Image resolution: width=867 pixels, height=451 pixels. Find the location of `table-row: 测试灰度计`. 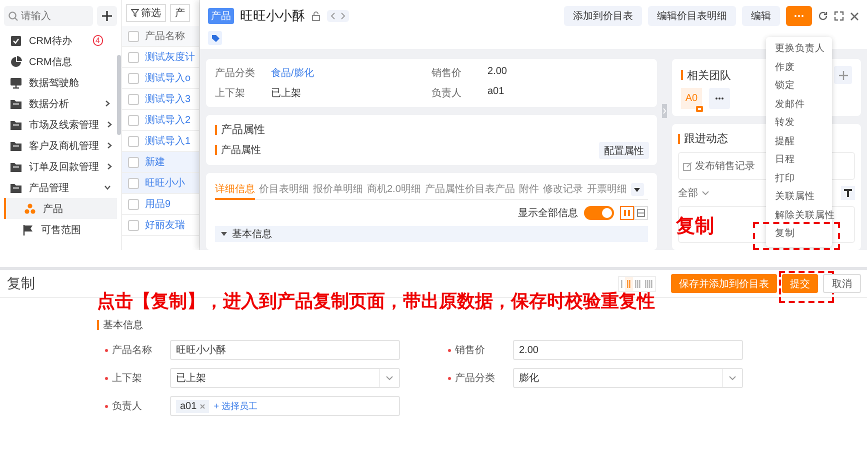

table-row: 测试灰度计 is located at coordinates (160, 57).